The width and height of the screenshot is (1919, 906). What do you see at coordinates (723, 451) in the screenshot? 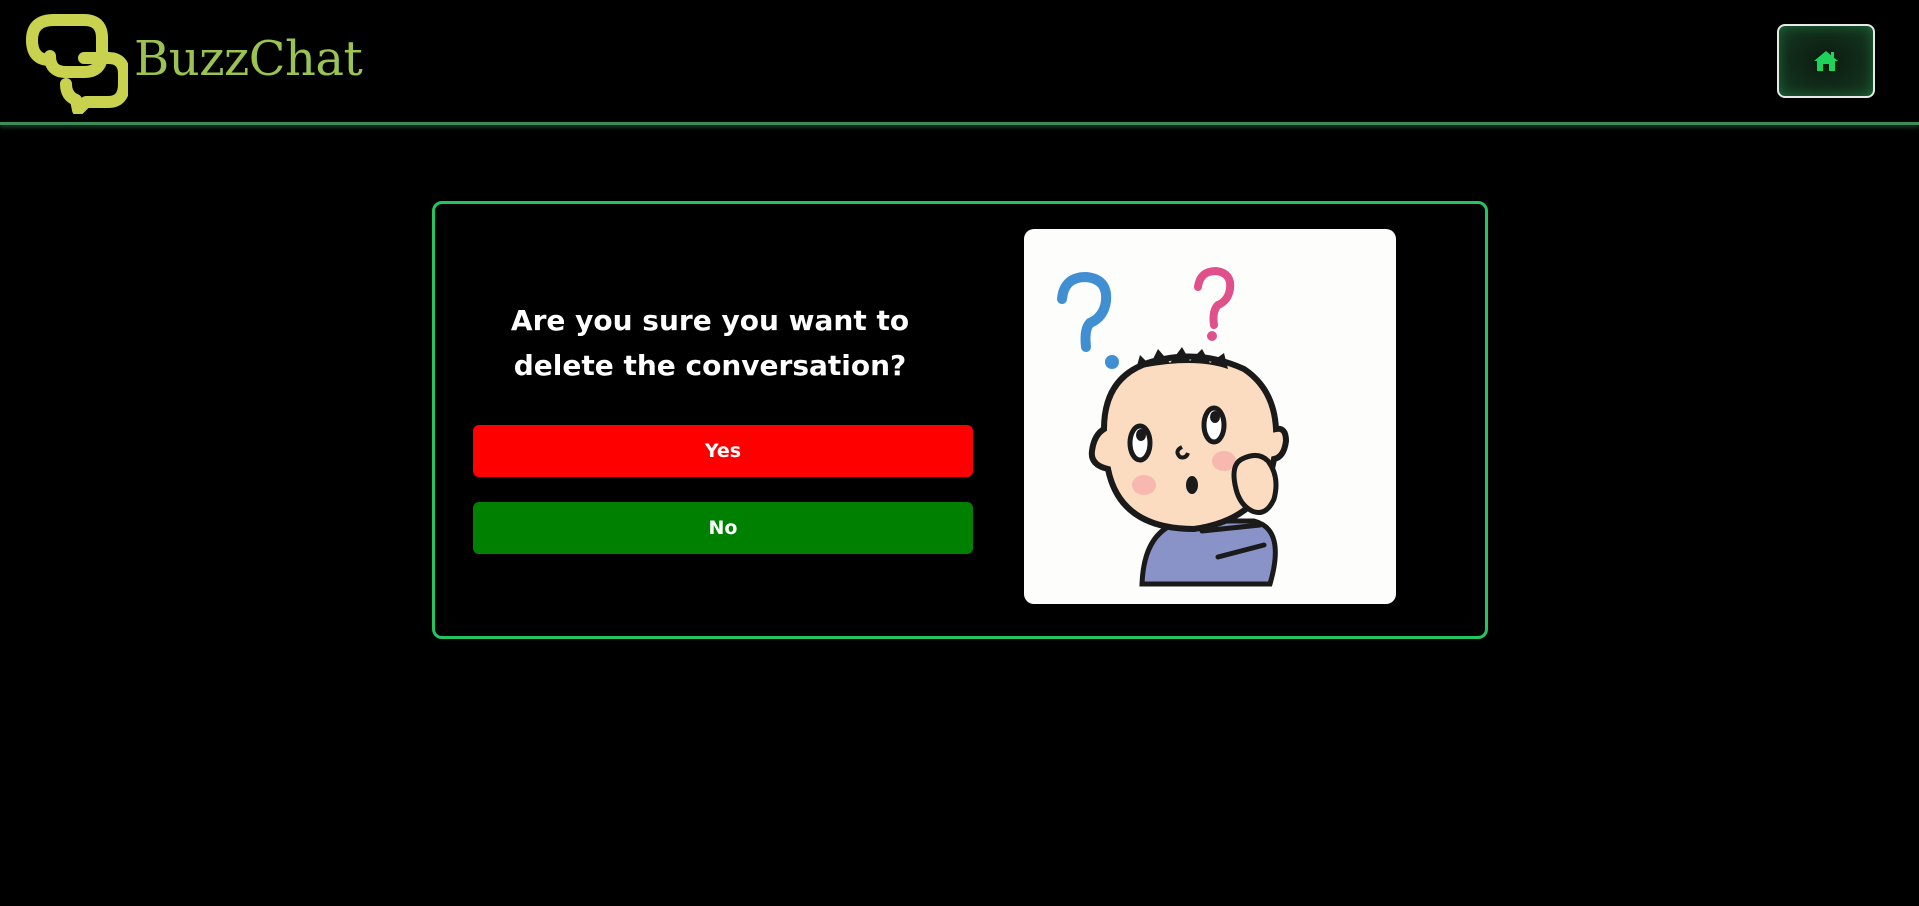
I see `yes-button: Yes` at bounding box center [723, 451].